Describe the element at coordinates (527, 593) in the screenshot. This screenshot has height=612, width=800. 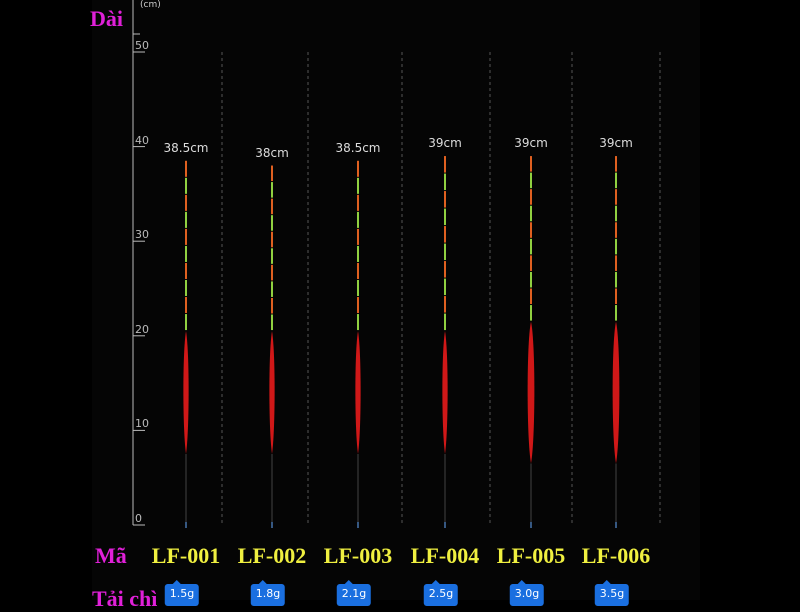
I see `weight-badge: 3.0g` at that location.